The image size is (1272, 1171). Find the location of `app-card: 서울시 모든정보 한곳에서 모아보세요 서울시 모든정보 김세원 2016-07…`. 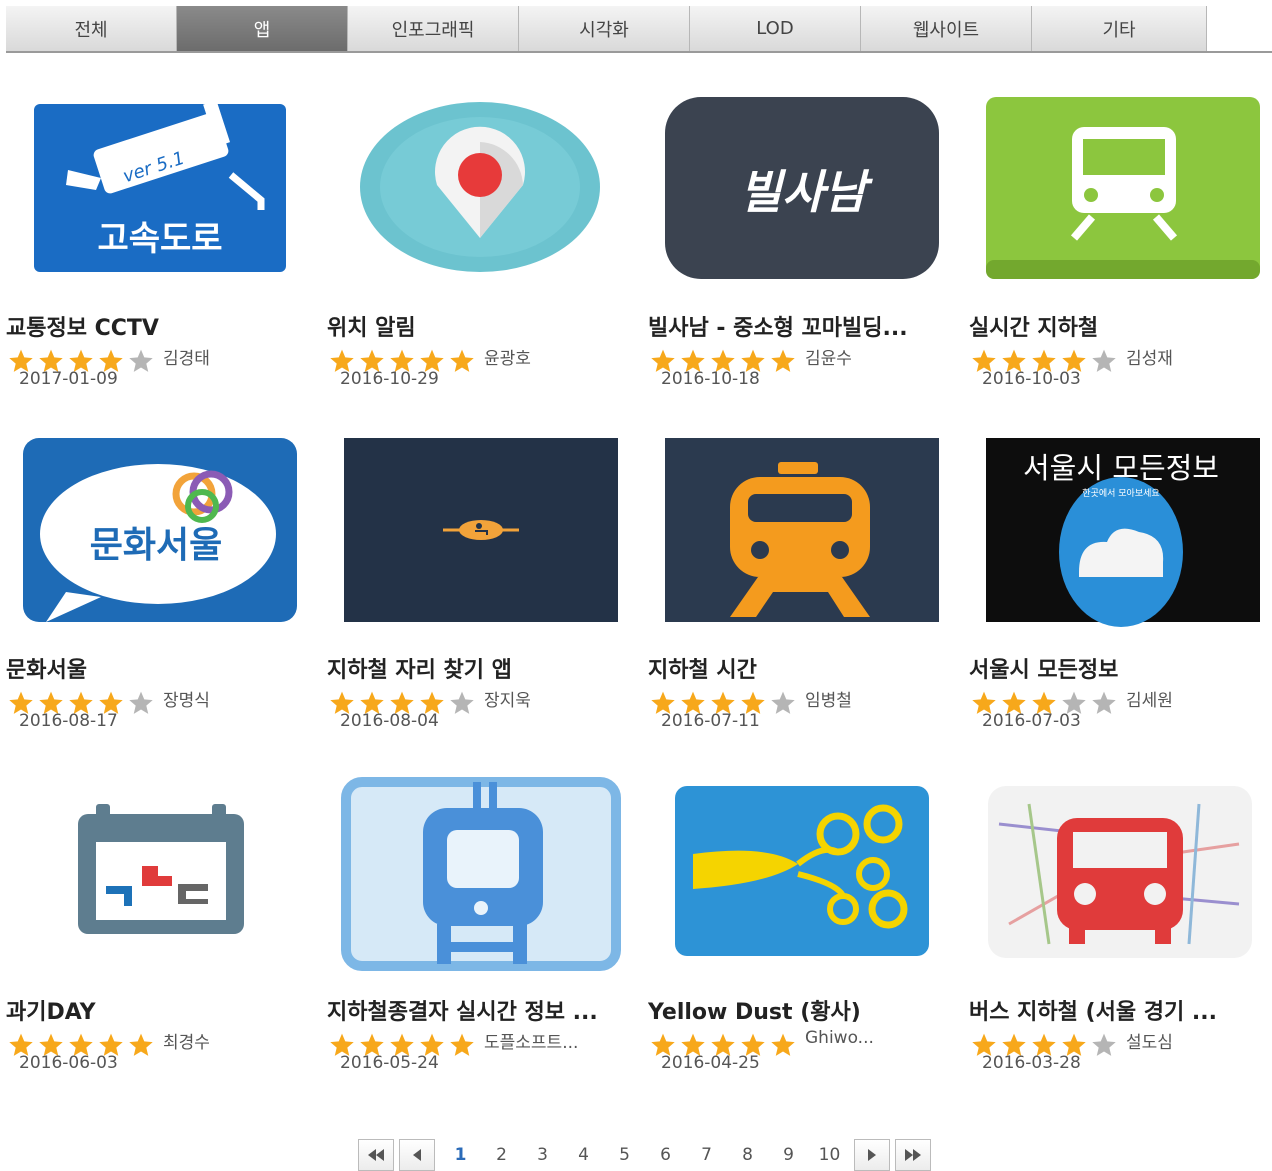

app-card: 서울시 모든정보 한곳에서 모아보세요 서울시 모든정보 김세원 2016-07… is located at coordinates (1119, 582).